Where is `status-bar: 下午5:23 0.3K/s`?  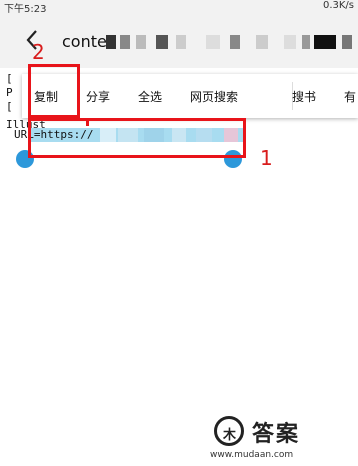 status-bar: 下午5:23 0.3K/s is located at coordinates (179, 7).